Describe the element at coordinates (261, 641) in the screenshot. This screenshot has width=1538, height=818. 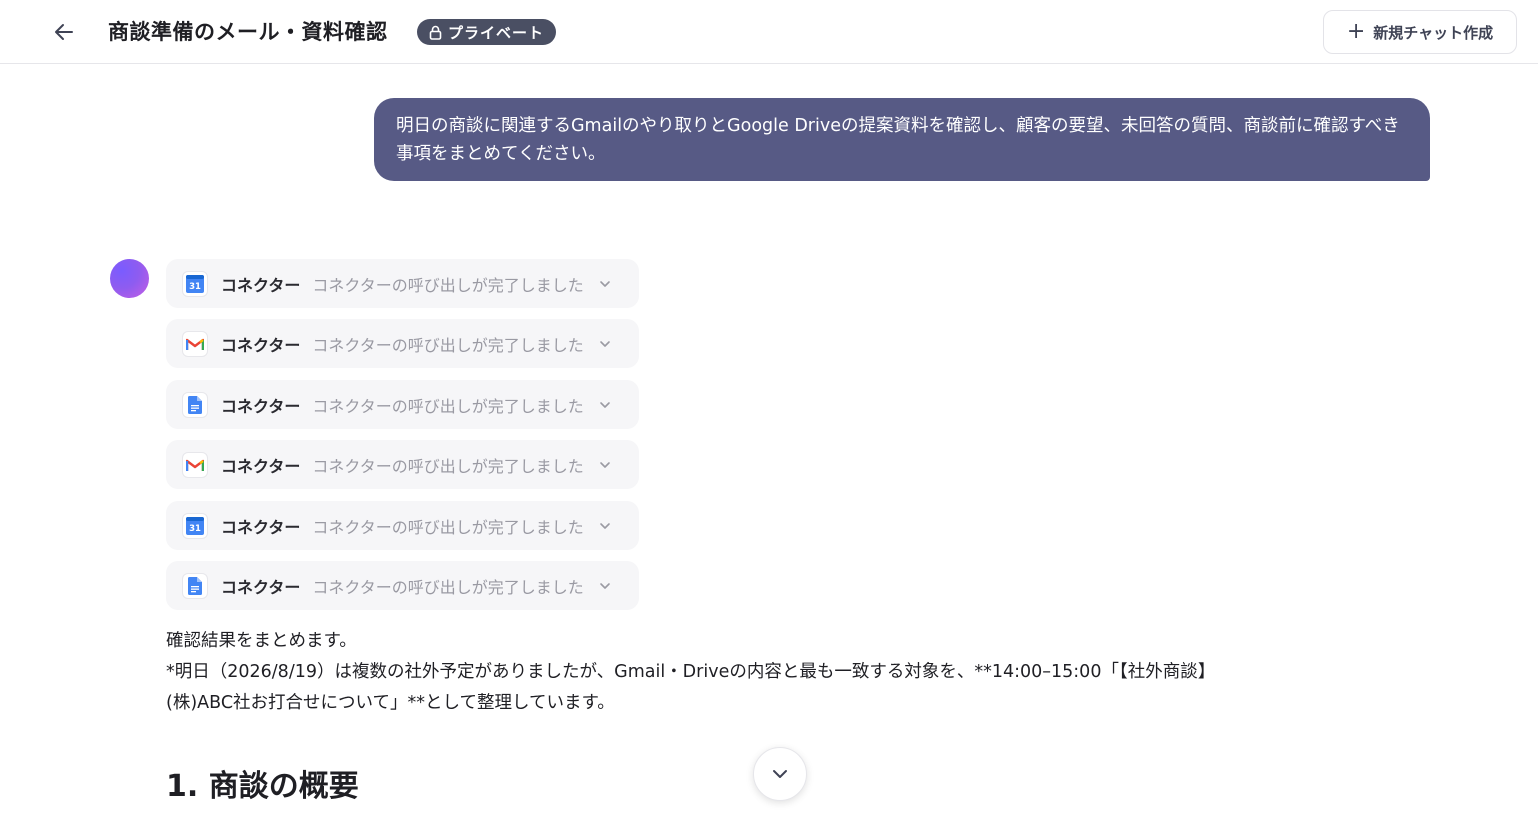
I see `answer-intro: 確認結果をまとめます。` at that location.